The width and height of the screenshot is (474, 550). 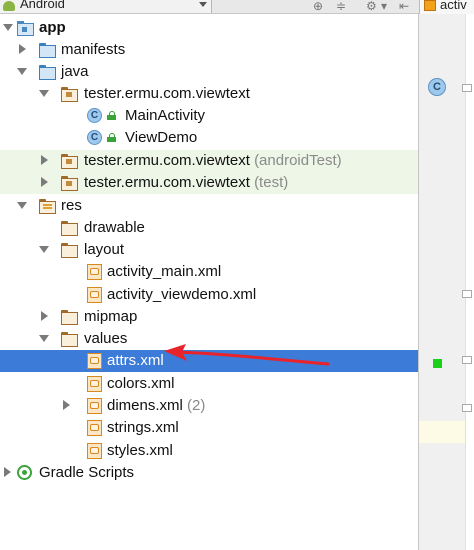 What do you see at coordinates (47, 206) in the screenshot?
I see `resource-folder-icon` at bounding box center [47, 206].